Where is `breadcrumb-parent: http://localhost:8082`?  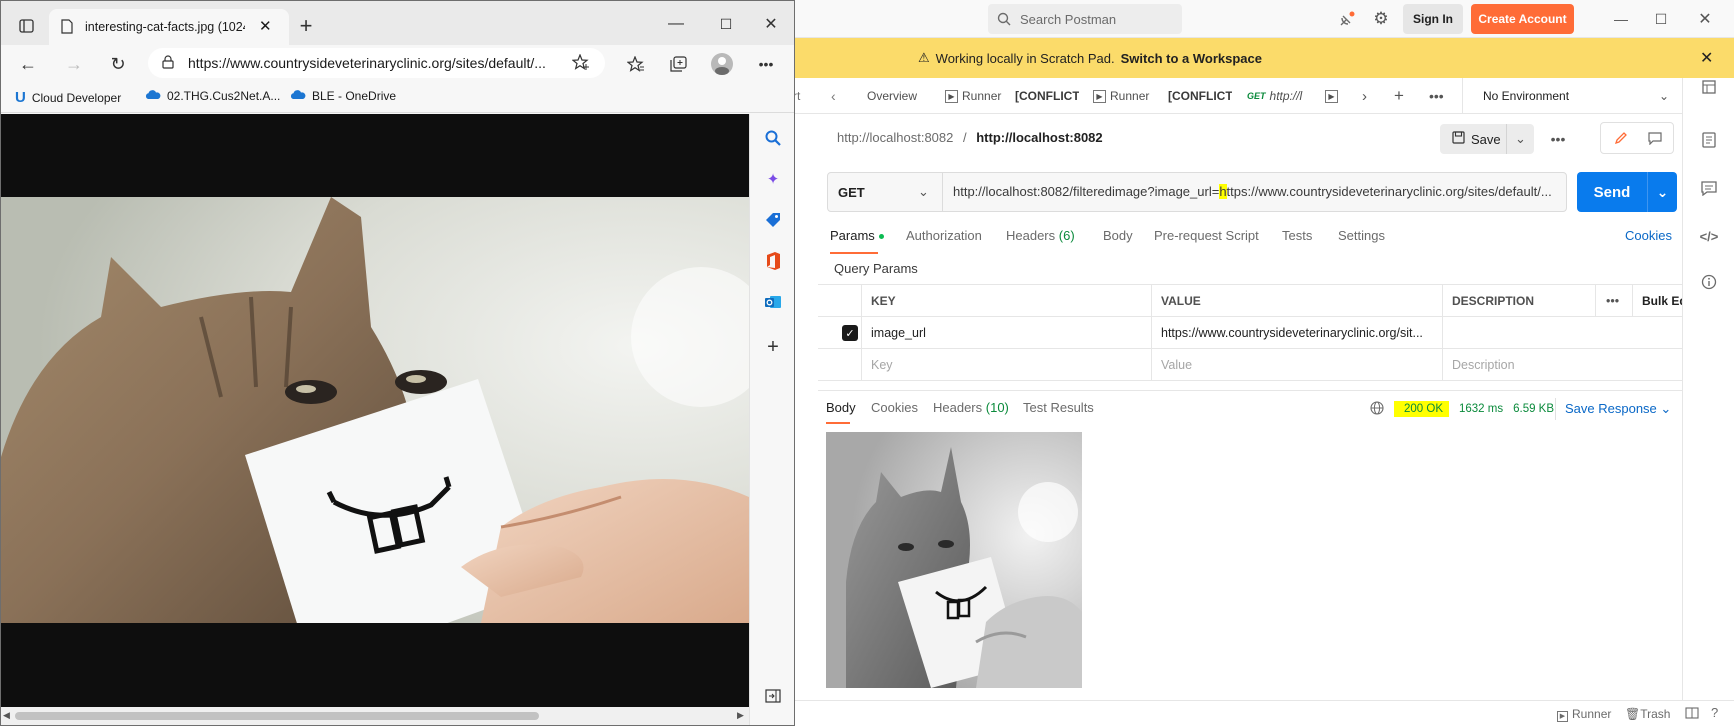
breadcrumb-parent: http://localhost:8082 is located at coordinates (895, 137).